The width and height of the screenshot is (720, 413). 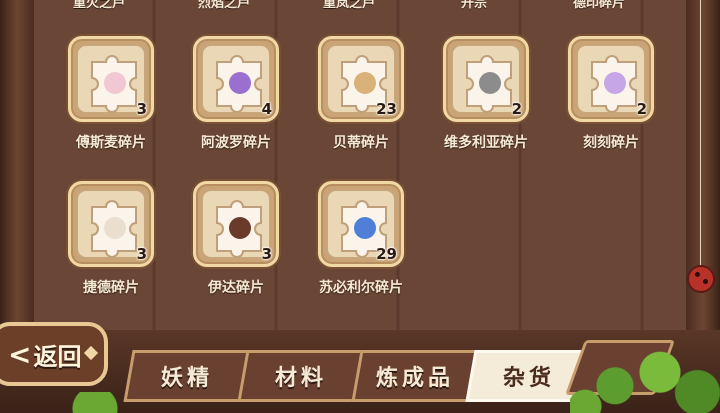 I want to click on item-card: 3 傅斯麦碎片, so click(x=111, y=106).